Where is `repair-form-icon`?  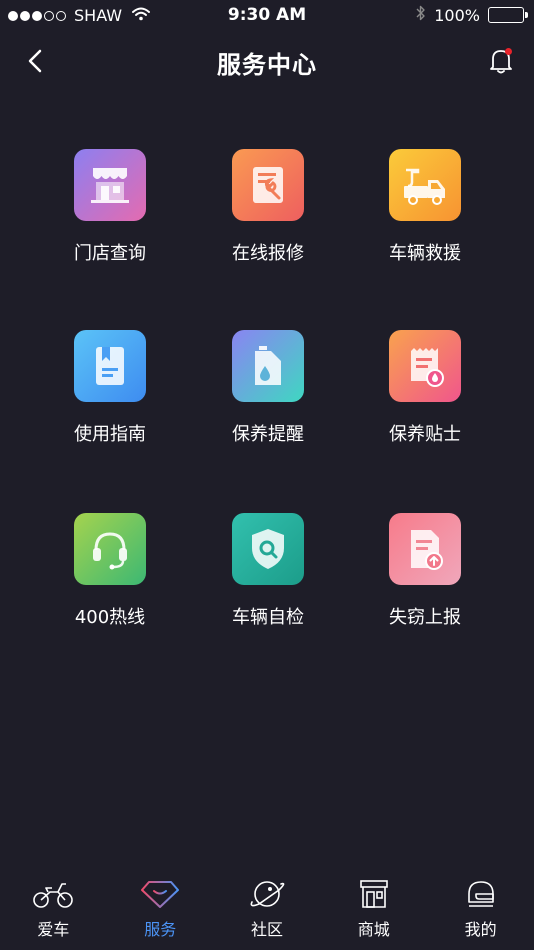
repair-form-icon is located at coordinates (268, 185).